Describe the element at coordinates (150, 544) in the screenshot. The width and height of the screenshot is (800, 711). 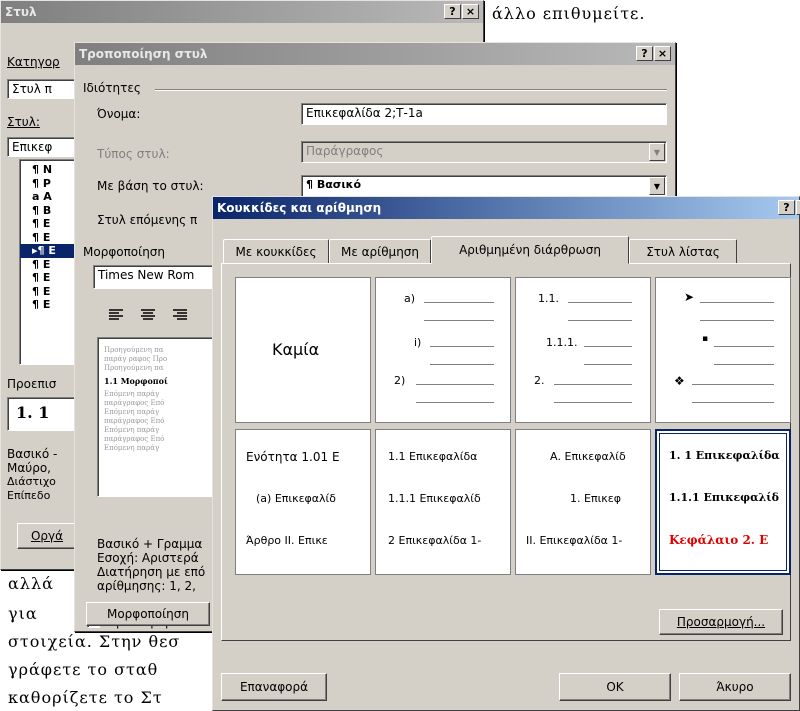
I see `mod-desc-1: Βασικό + Γραμμα` at that location.